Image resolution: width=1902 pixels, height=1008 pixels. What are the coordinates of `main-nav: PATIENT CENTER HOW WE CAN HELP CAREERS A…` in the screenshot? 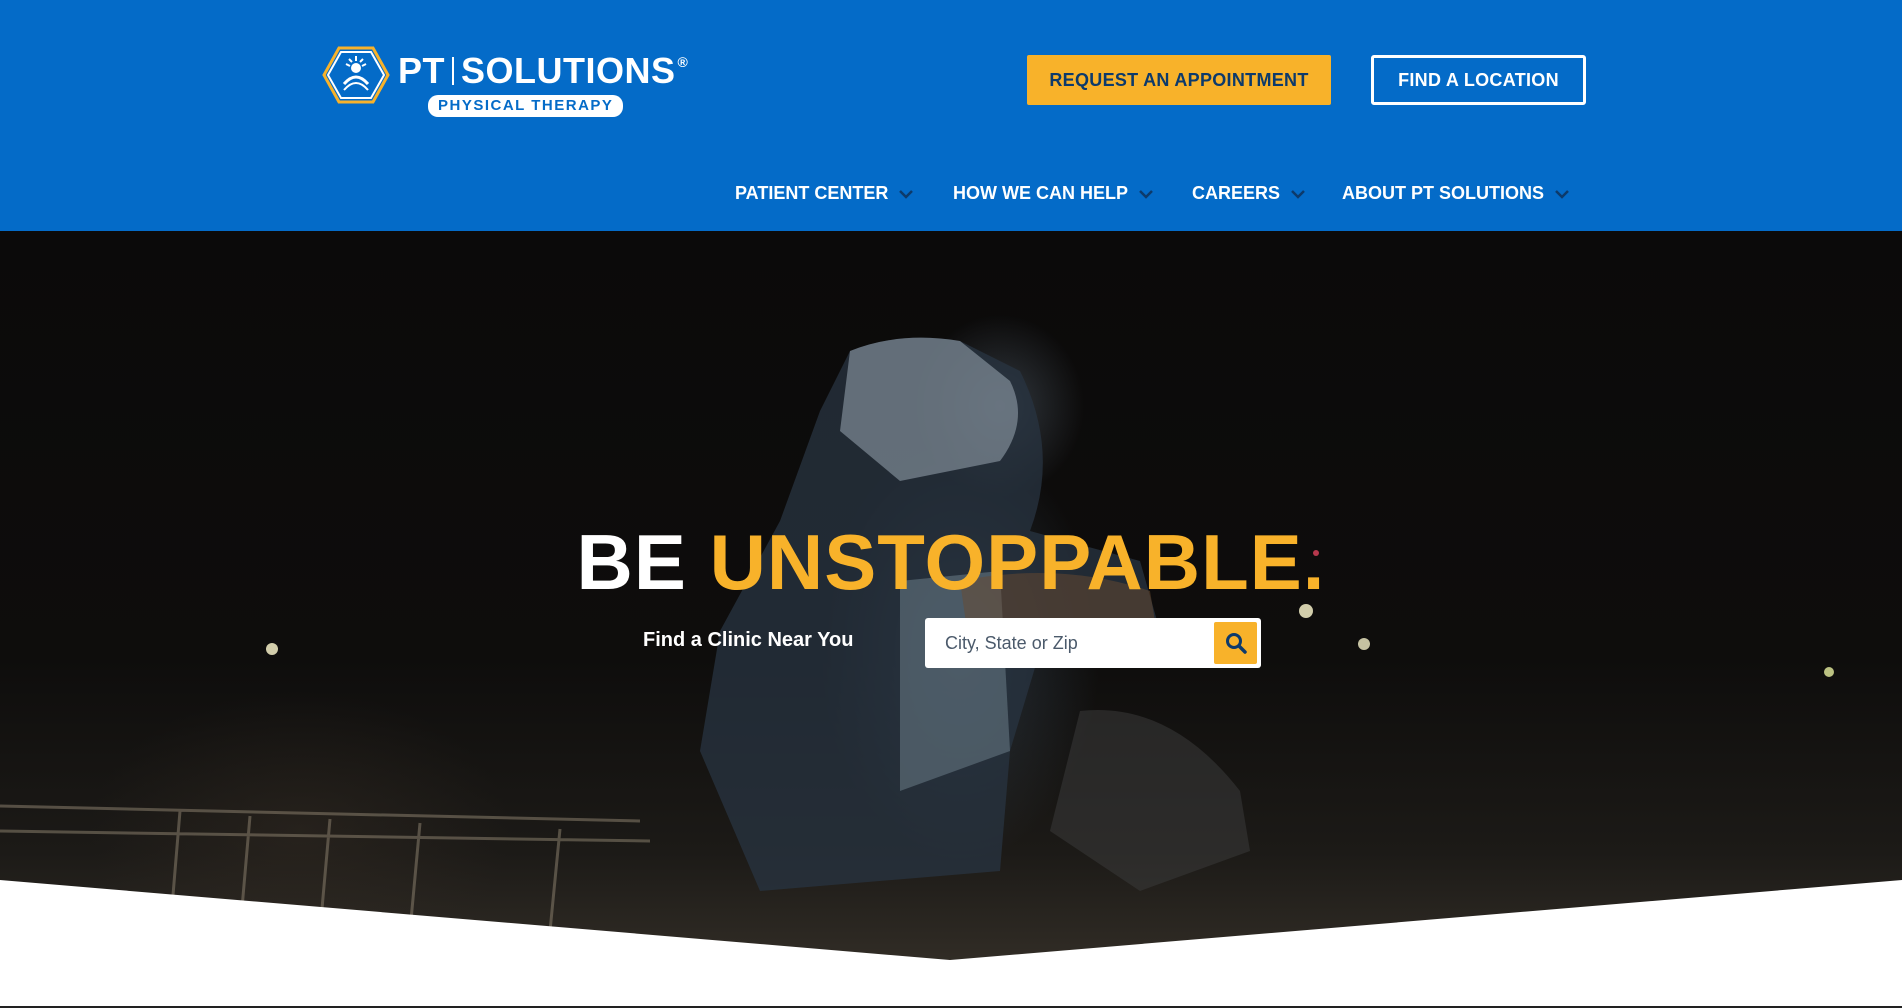 It's located at (951, 196).